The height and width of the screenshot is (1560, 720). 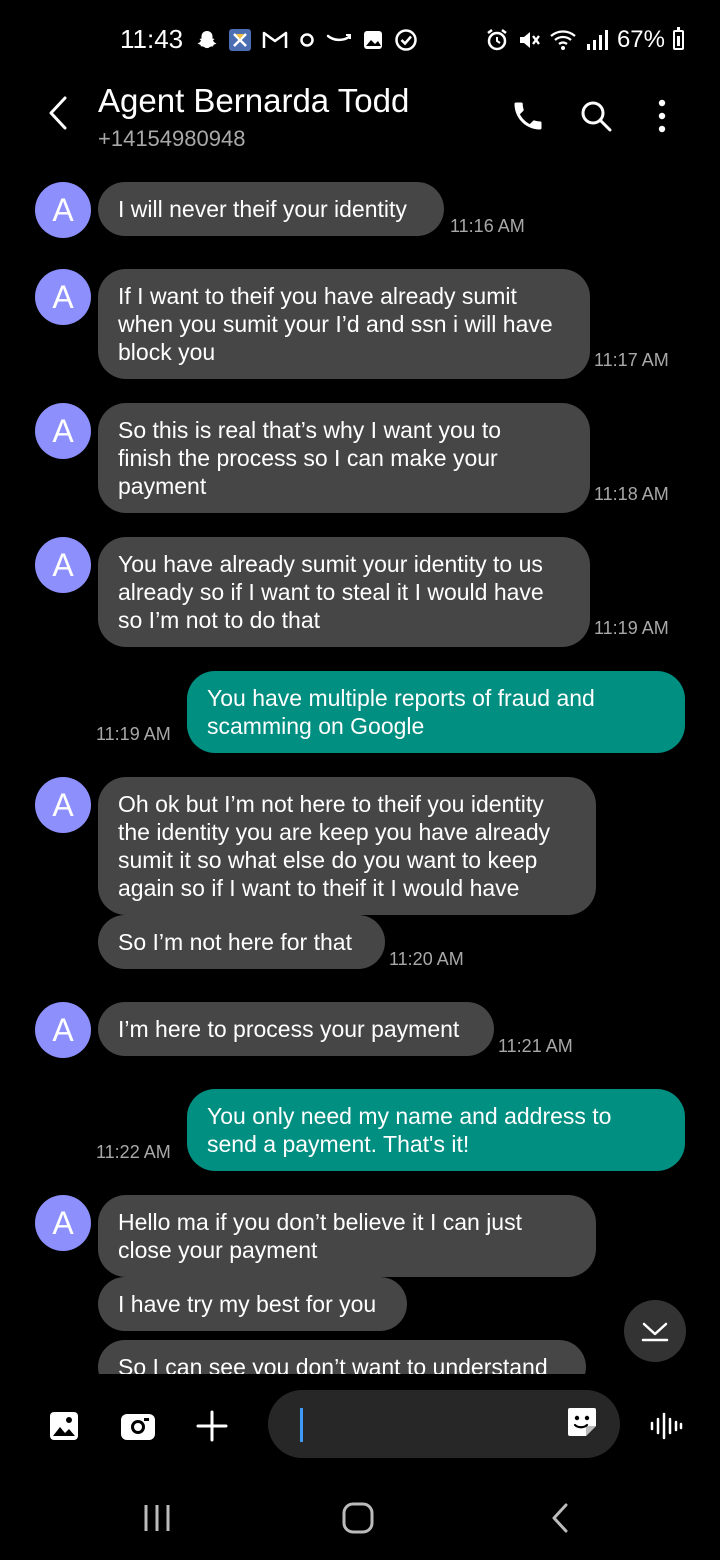 What do you see at coordinates (535, 1046) in the screenshot?
I see `message-timestamp: 11:21 AM` at bounding box center [535, 1046].